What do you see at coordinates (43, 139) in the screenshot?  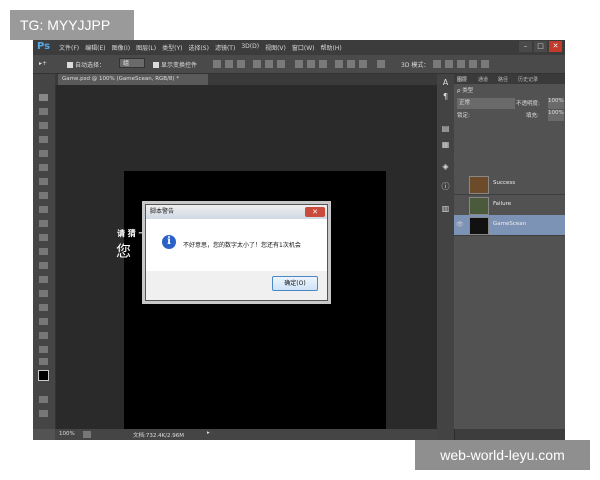 I see `magic-wand-tool` at bounding box center [43, 139].